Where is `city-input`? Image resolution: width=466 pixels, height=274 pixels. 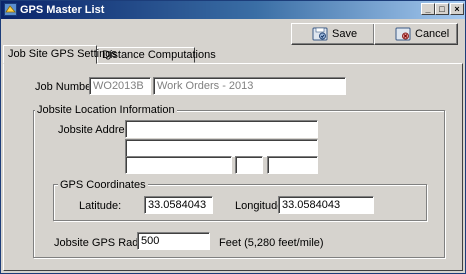
city-input is located at coordinates (178, 165).